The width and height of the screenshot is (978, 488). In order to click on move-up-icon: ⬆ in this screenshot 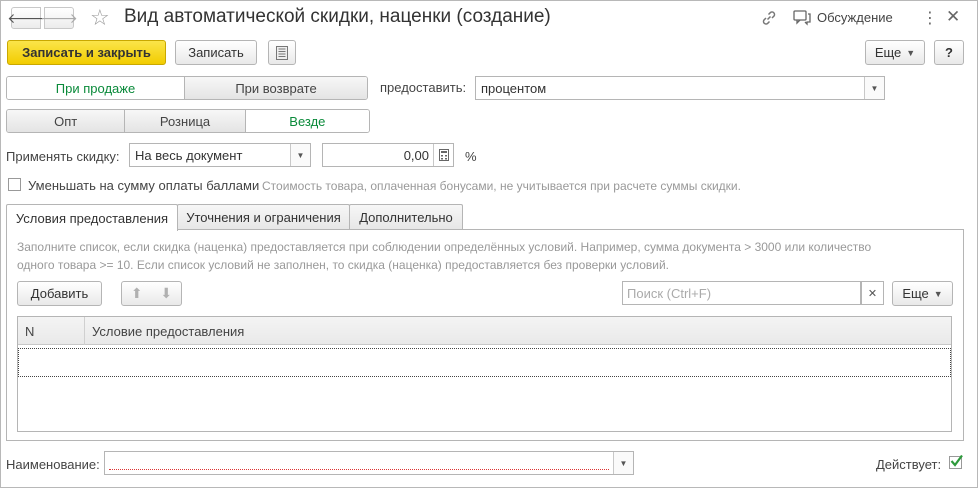, I will do `click(137, 293)`.